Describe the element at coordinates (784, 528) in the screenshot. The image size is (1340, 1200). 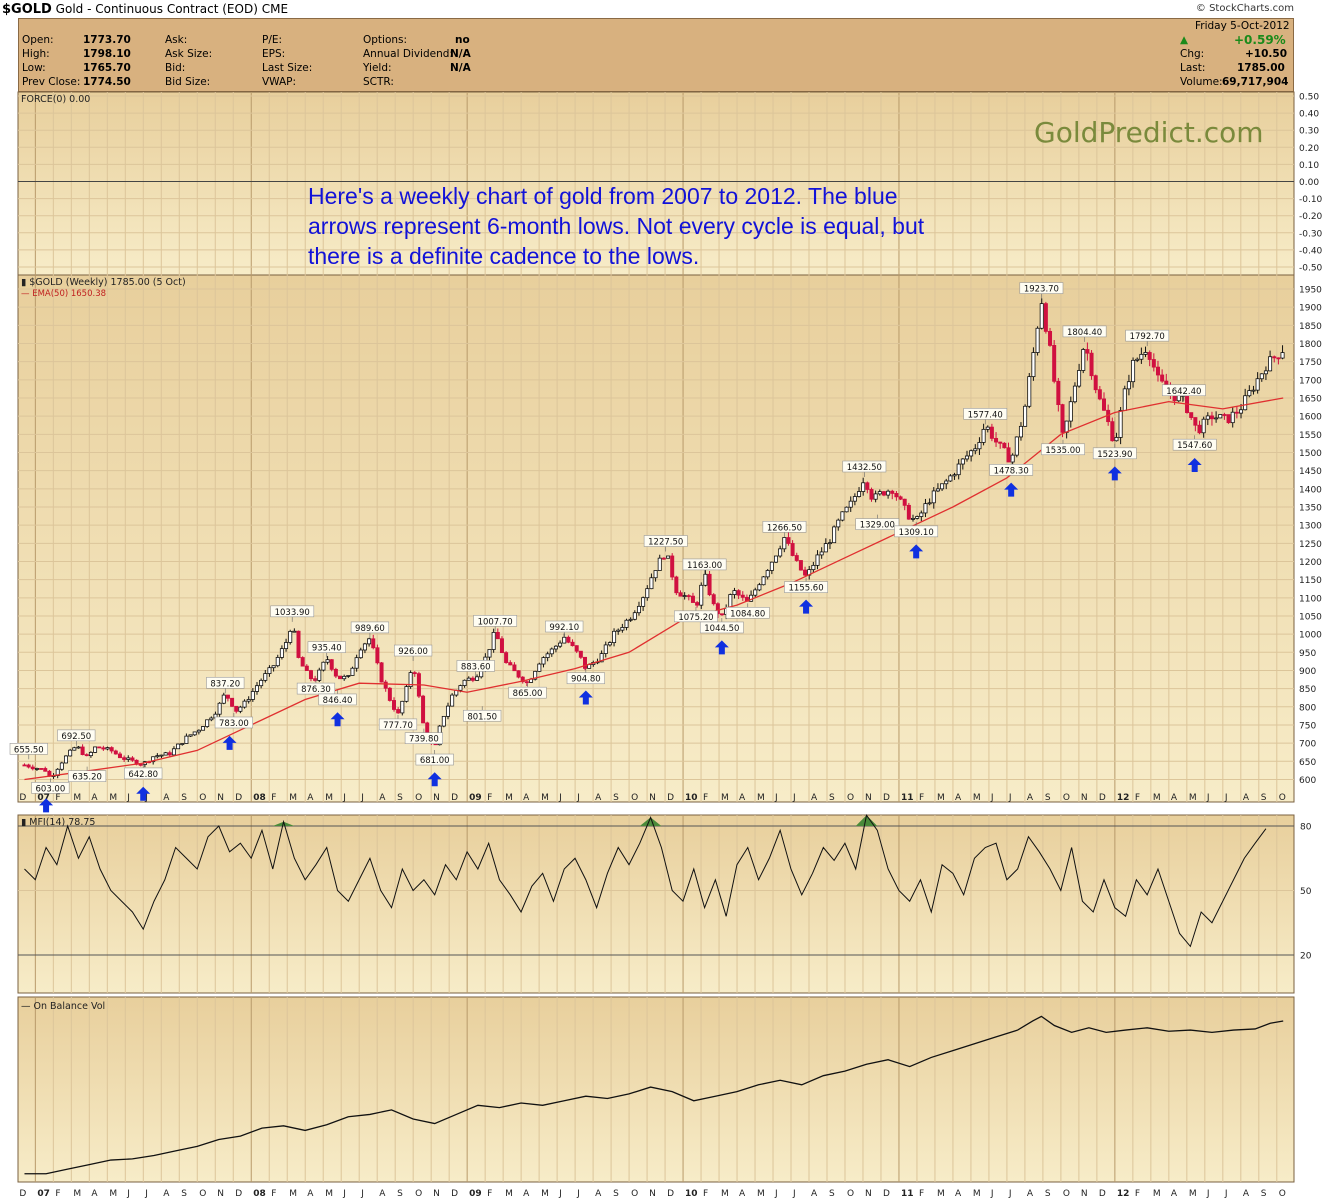
I see `price-label: 1266.50` at that location.